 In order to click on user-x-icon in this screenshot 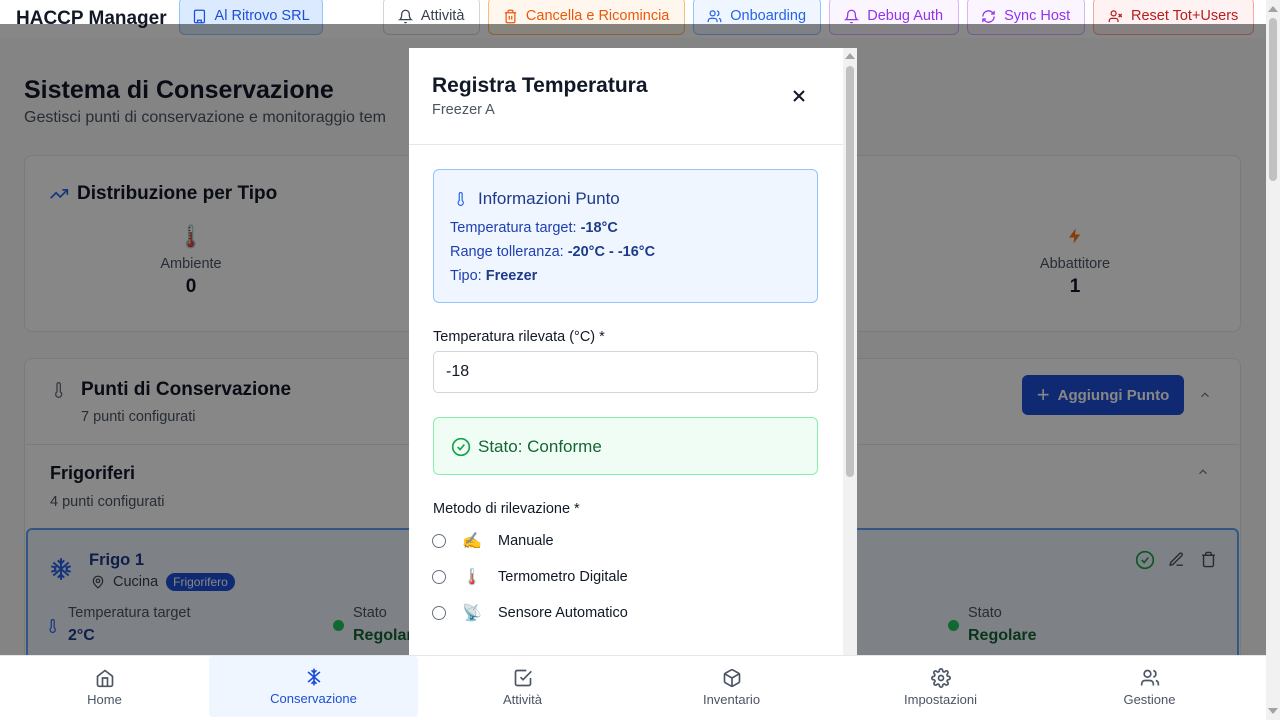, I will do `click(1115, 15)`.